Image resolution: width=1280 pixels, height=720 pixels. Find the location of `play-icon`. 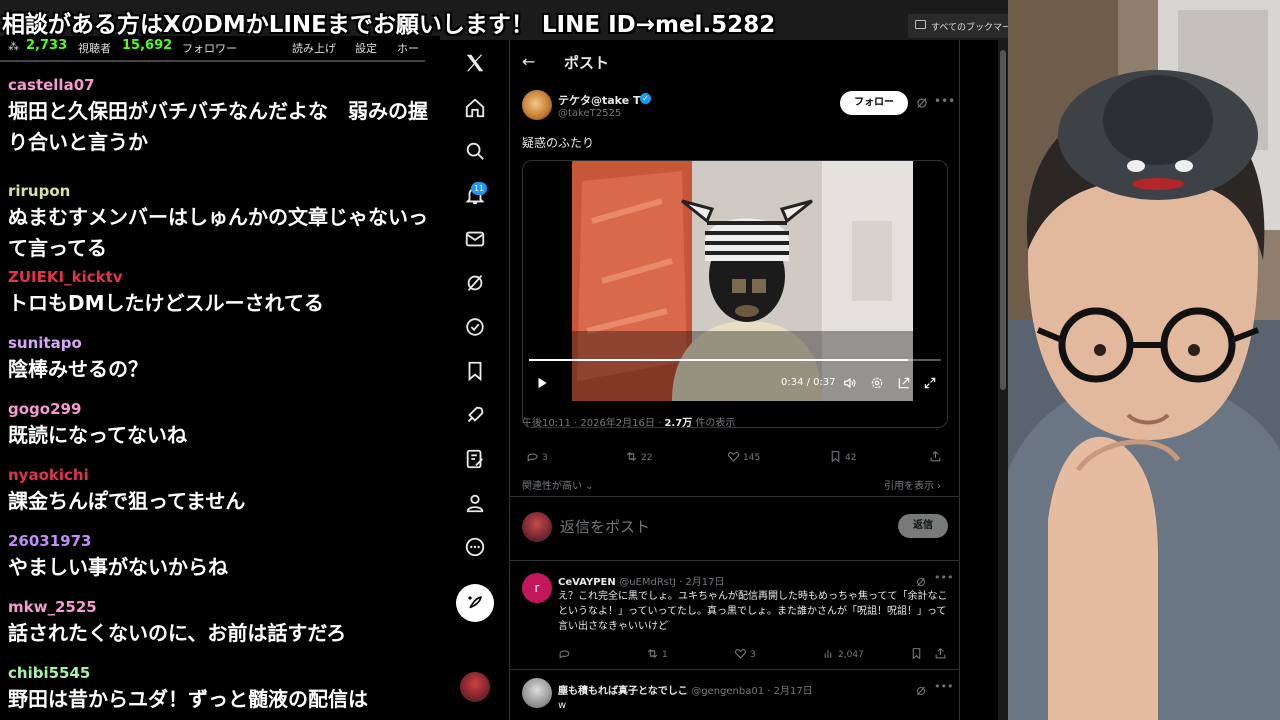

play-icon is located at coordinates (542, 382).